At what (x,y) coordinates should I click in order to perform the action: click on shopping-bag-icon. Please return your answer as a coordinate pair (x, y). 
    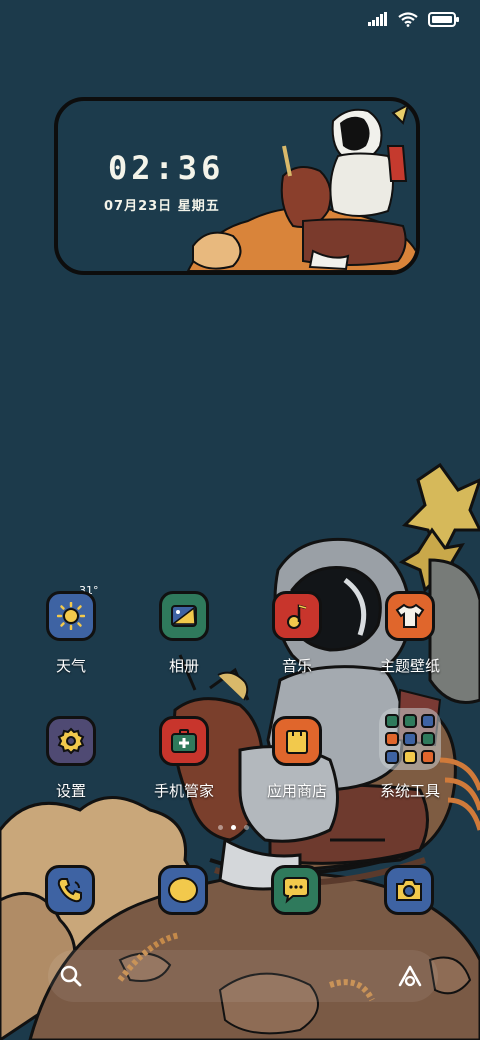
    Looking at the image, I should click on (297, 741).